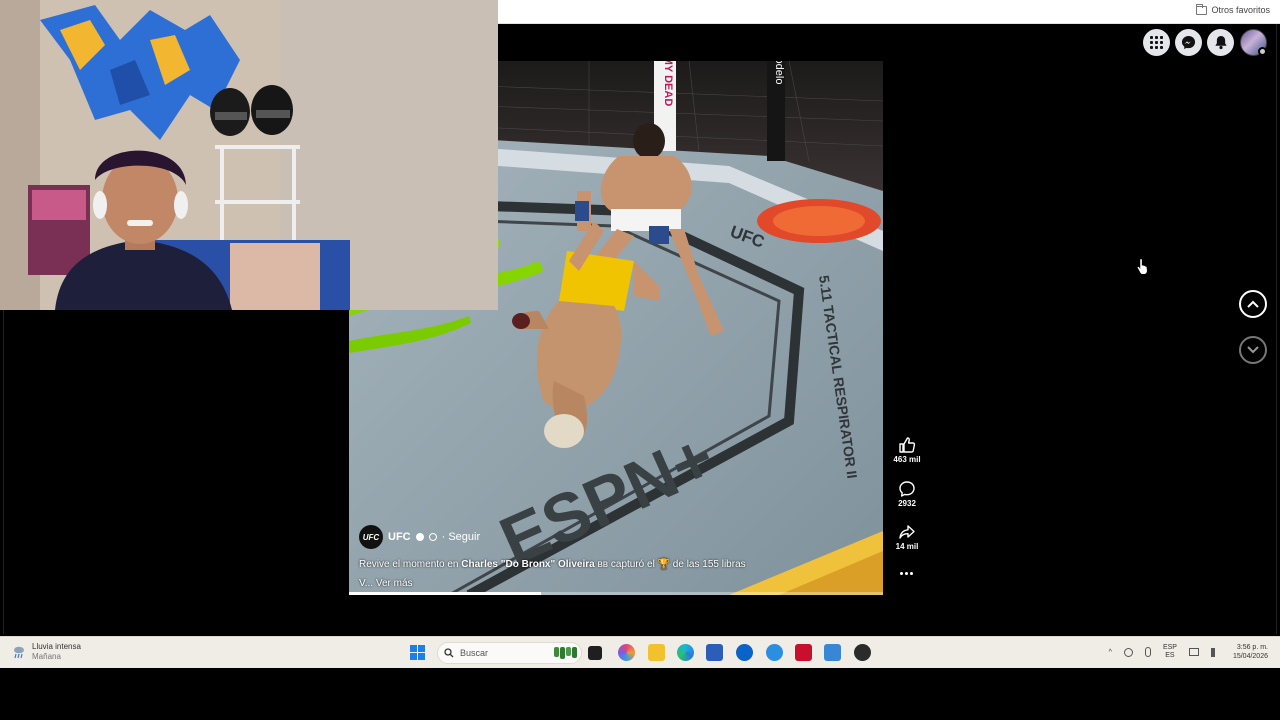 This screenshot has height=720, width=1280. Describe the element at coordinates (399, 537) in the screenshot. I see `author-name: UFC` at that location.